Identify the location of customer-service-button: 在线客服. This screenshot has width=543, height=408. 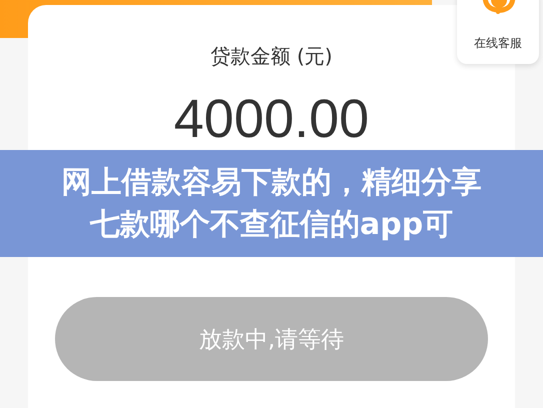
(498, 32).